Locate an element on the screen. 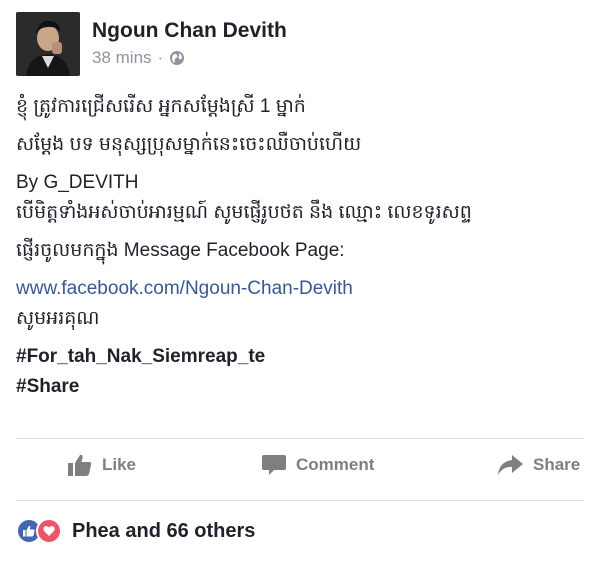 This screenshot has height=570, width=600. post-meta: Ngoun Chan Devith 38 mins · is located at coordinates (189, 44).